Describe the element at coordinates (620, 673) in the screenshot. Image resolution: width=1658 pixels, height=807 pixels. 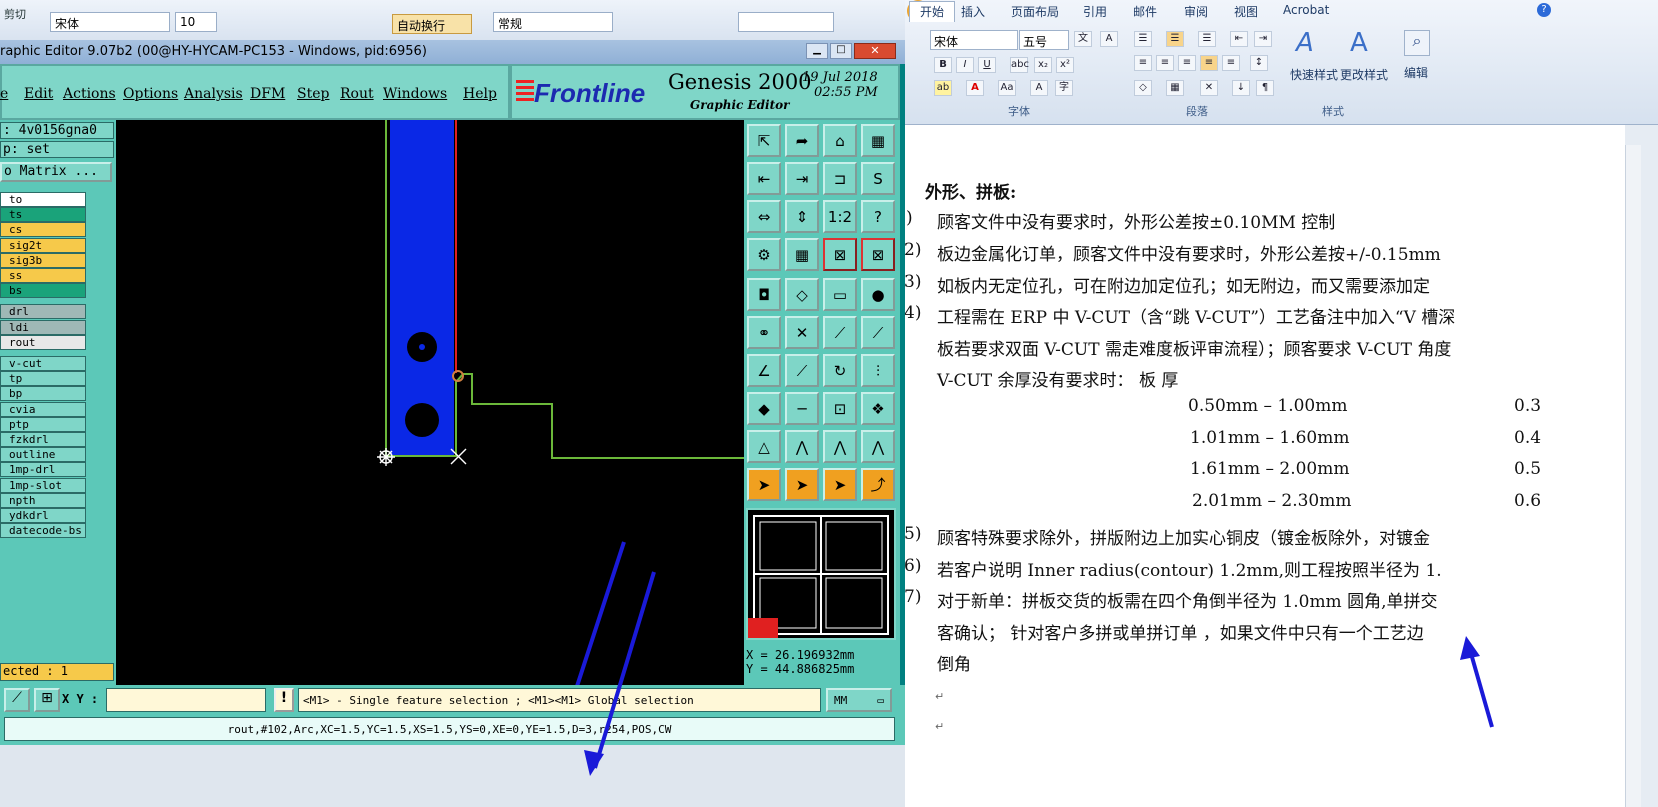
I see `arrow-to-feature-info` at that location.